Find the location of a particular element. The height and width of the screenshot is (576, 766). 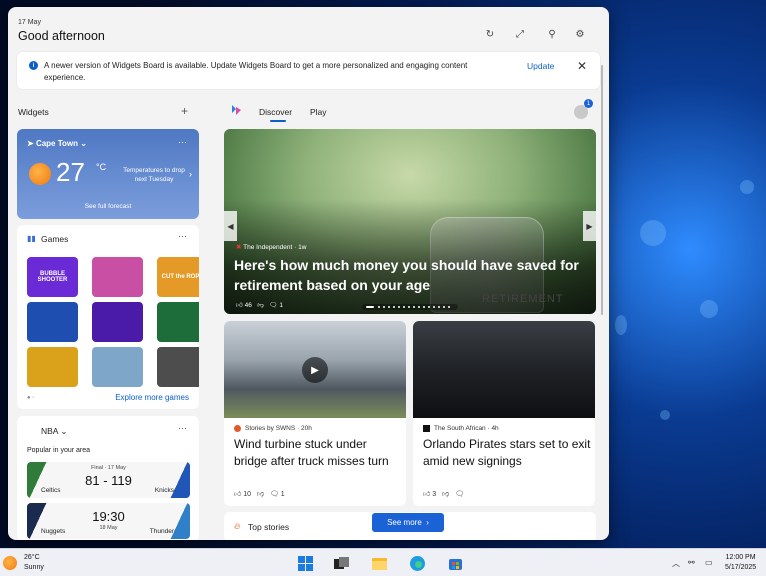

play-icon: ▶ is located at coordinates (315, 370).